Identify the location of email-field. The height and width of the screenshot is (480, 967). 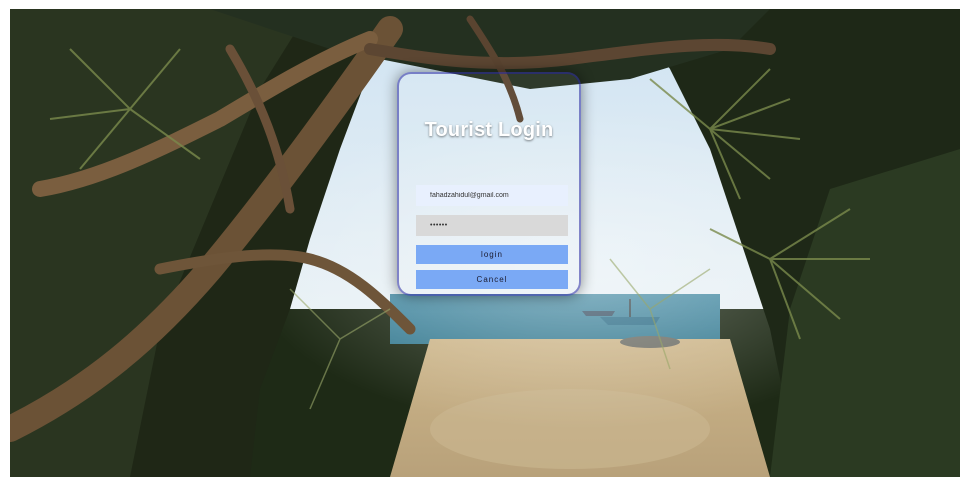
(492, 195).